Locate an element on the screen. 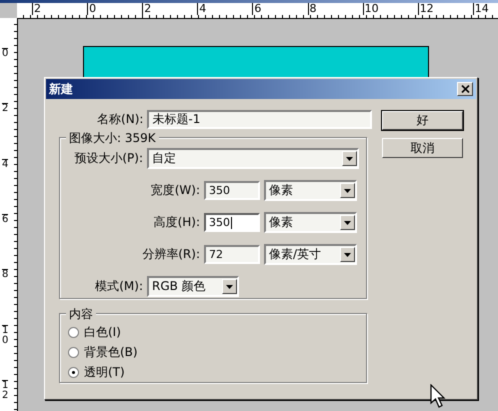 This screenshot has height=411, width=498. field-label: 分辨率(R): is located at coordinates (170, 254).